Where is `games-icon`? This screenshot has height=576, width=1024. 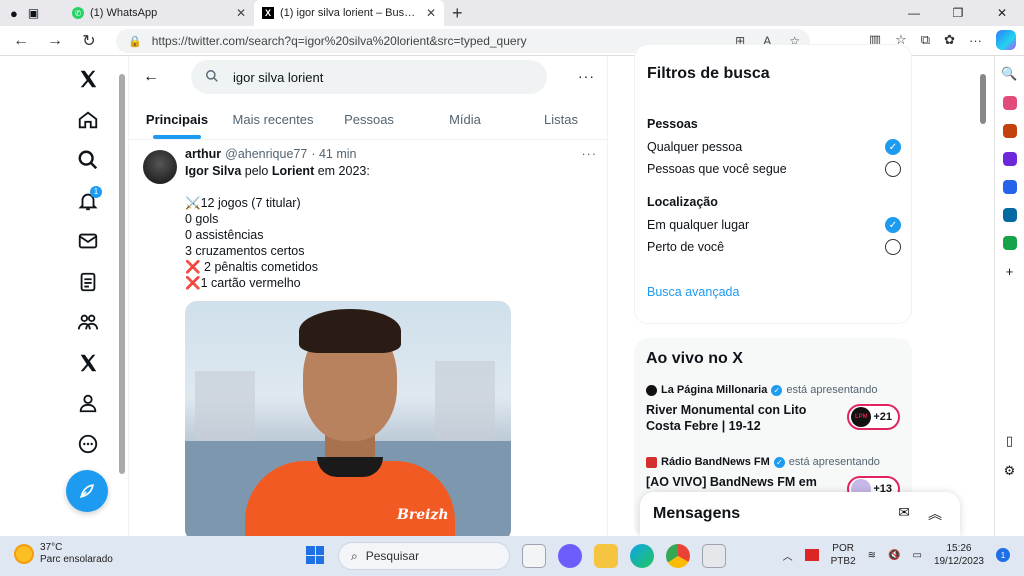 games-icon is located at coordinates (1009, 159).